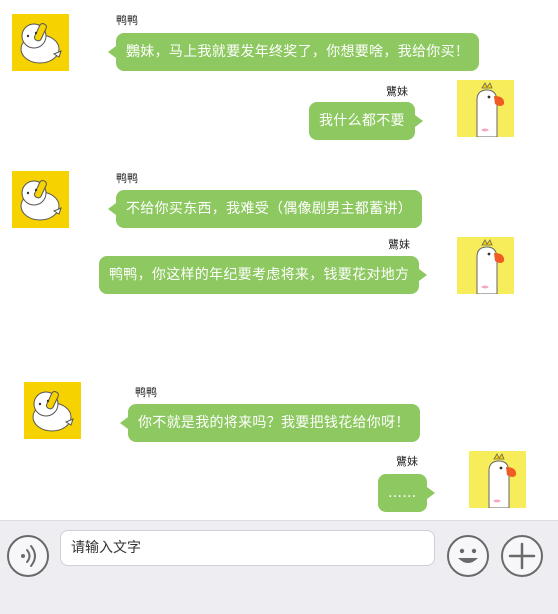 The width and height of the screenshot is (558, 614). I want to click on voice-button, so click(28, 556).